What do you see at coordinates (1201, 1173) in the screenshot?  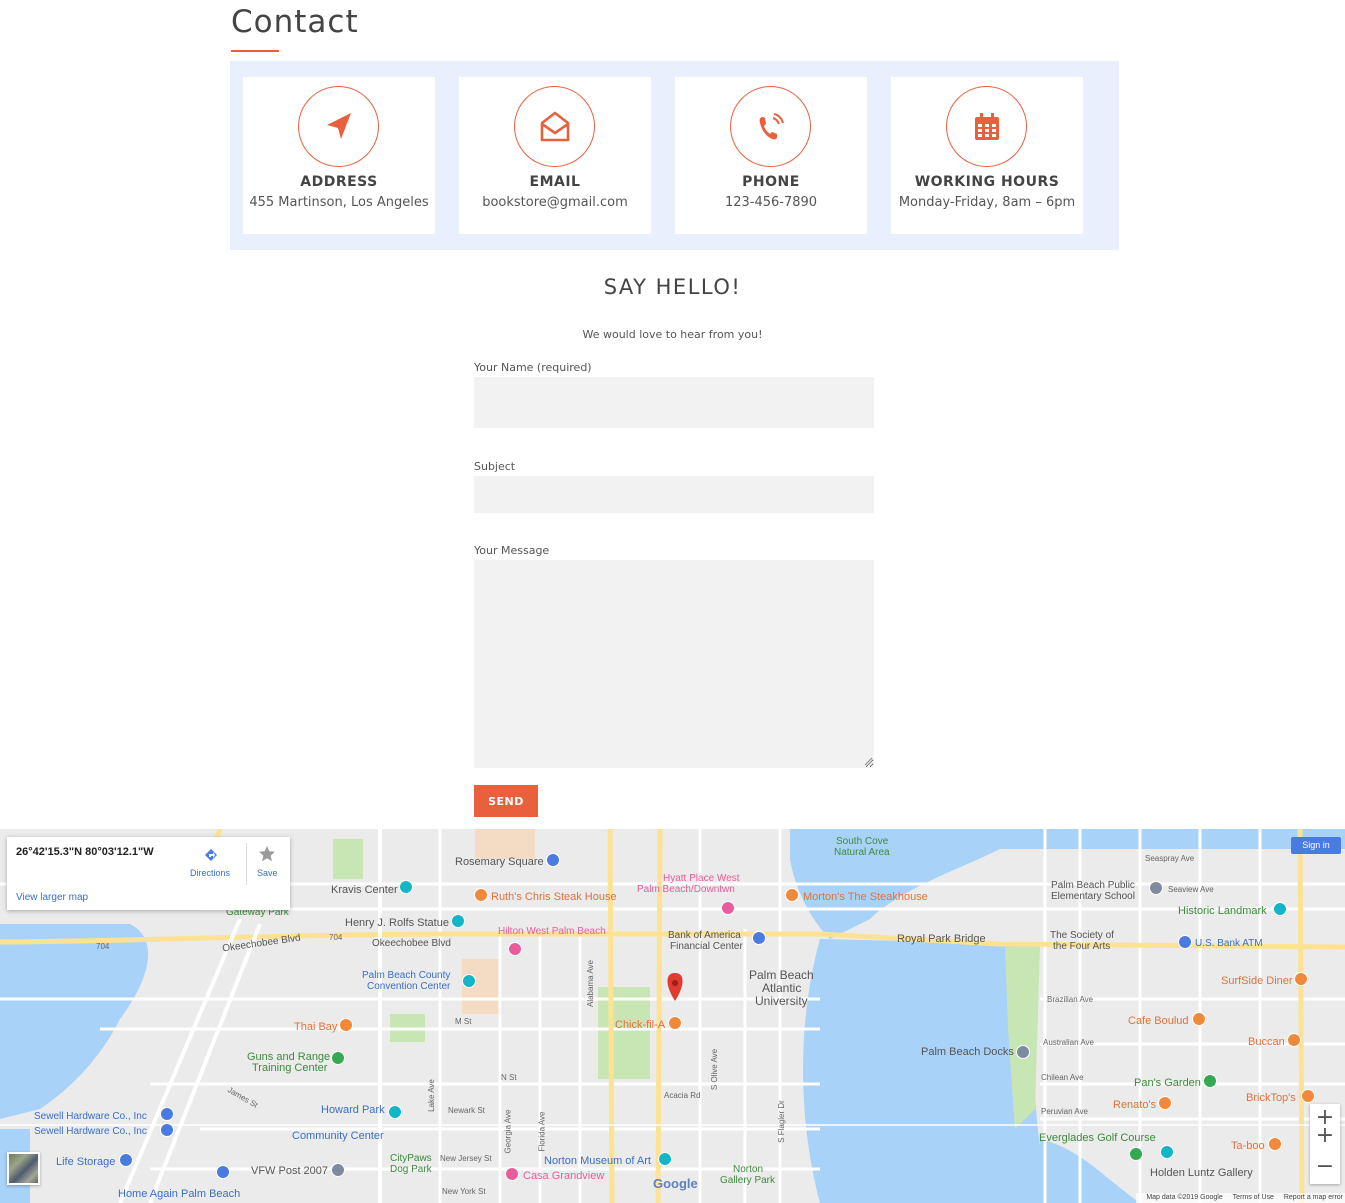 I see `map-label: Holden Luntz Gallery` at bounding box center [1201, 1173].